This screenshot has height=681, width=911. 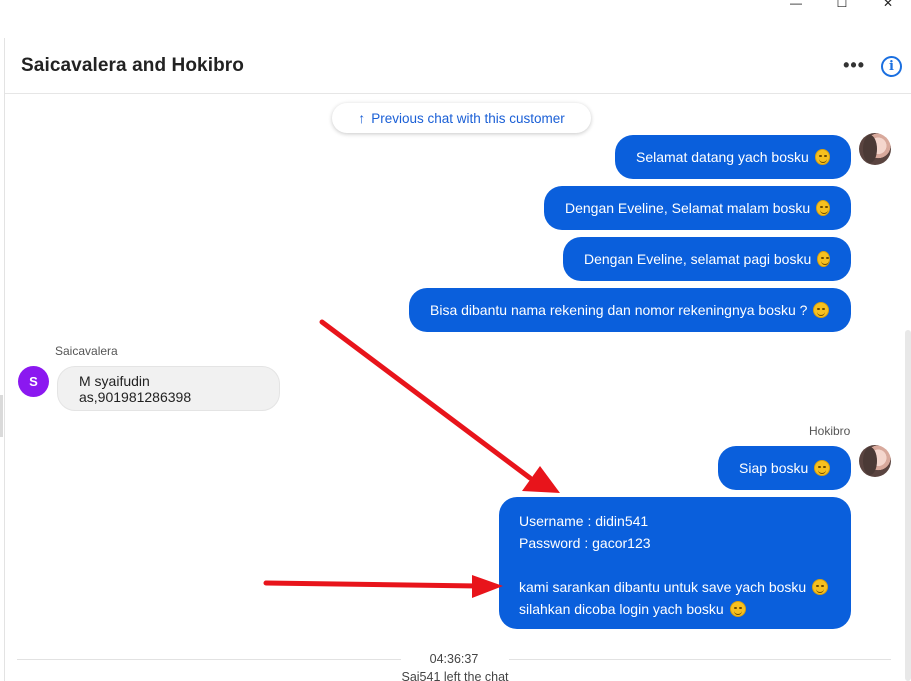 I want to click on message-text: Selamat datang yach bosku, so click(x=722, y=157).